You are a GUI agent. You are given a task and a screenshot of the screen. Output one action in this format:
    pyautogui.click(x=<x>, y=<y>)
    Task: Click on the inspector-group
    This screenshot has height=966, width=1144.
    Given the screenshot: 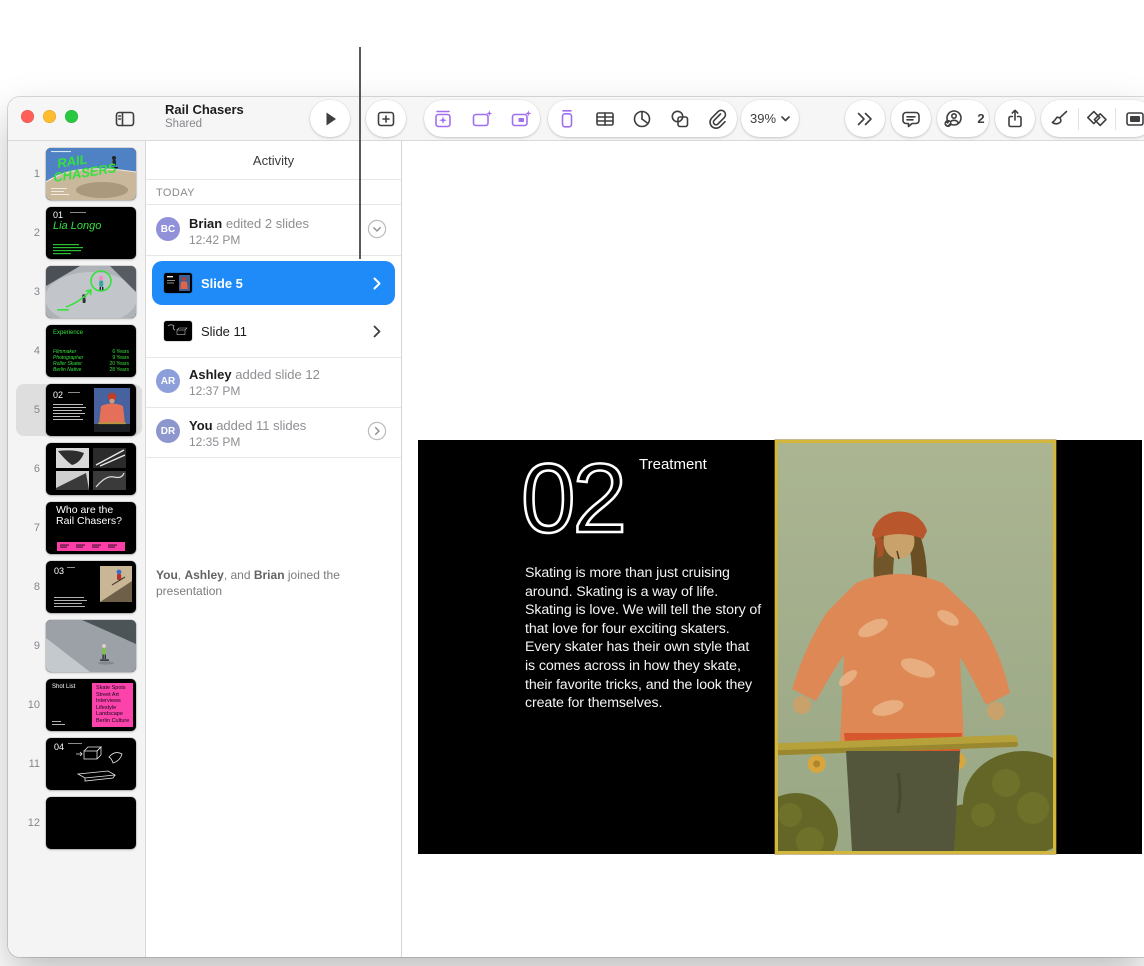 What is the action you would take?
    pyautogui.click(x=1092, y=118)
    